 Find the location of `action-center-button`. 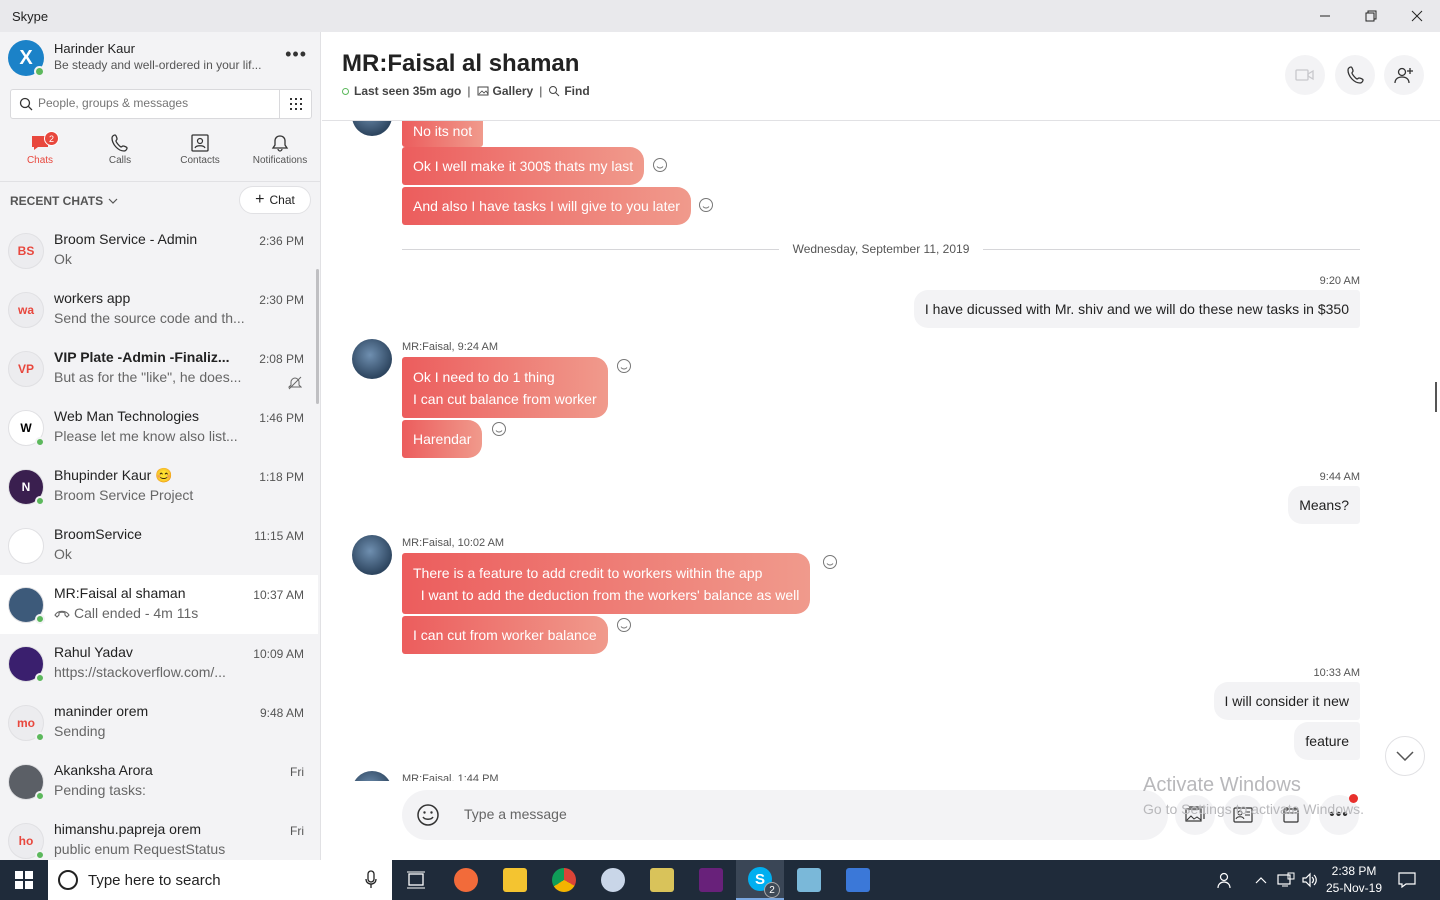

action-center-button is located at coordinates (1407, 880).